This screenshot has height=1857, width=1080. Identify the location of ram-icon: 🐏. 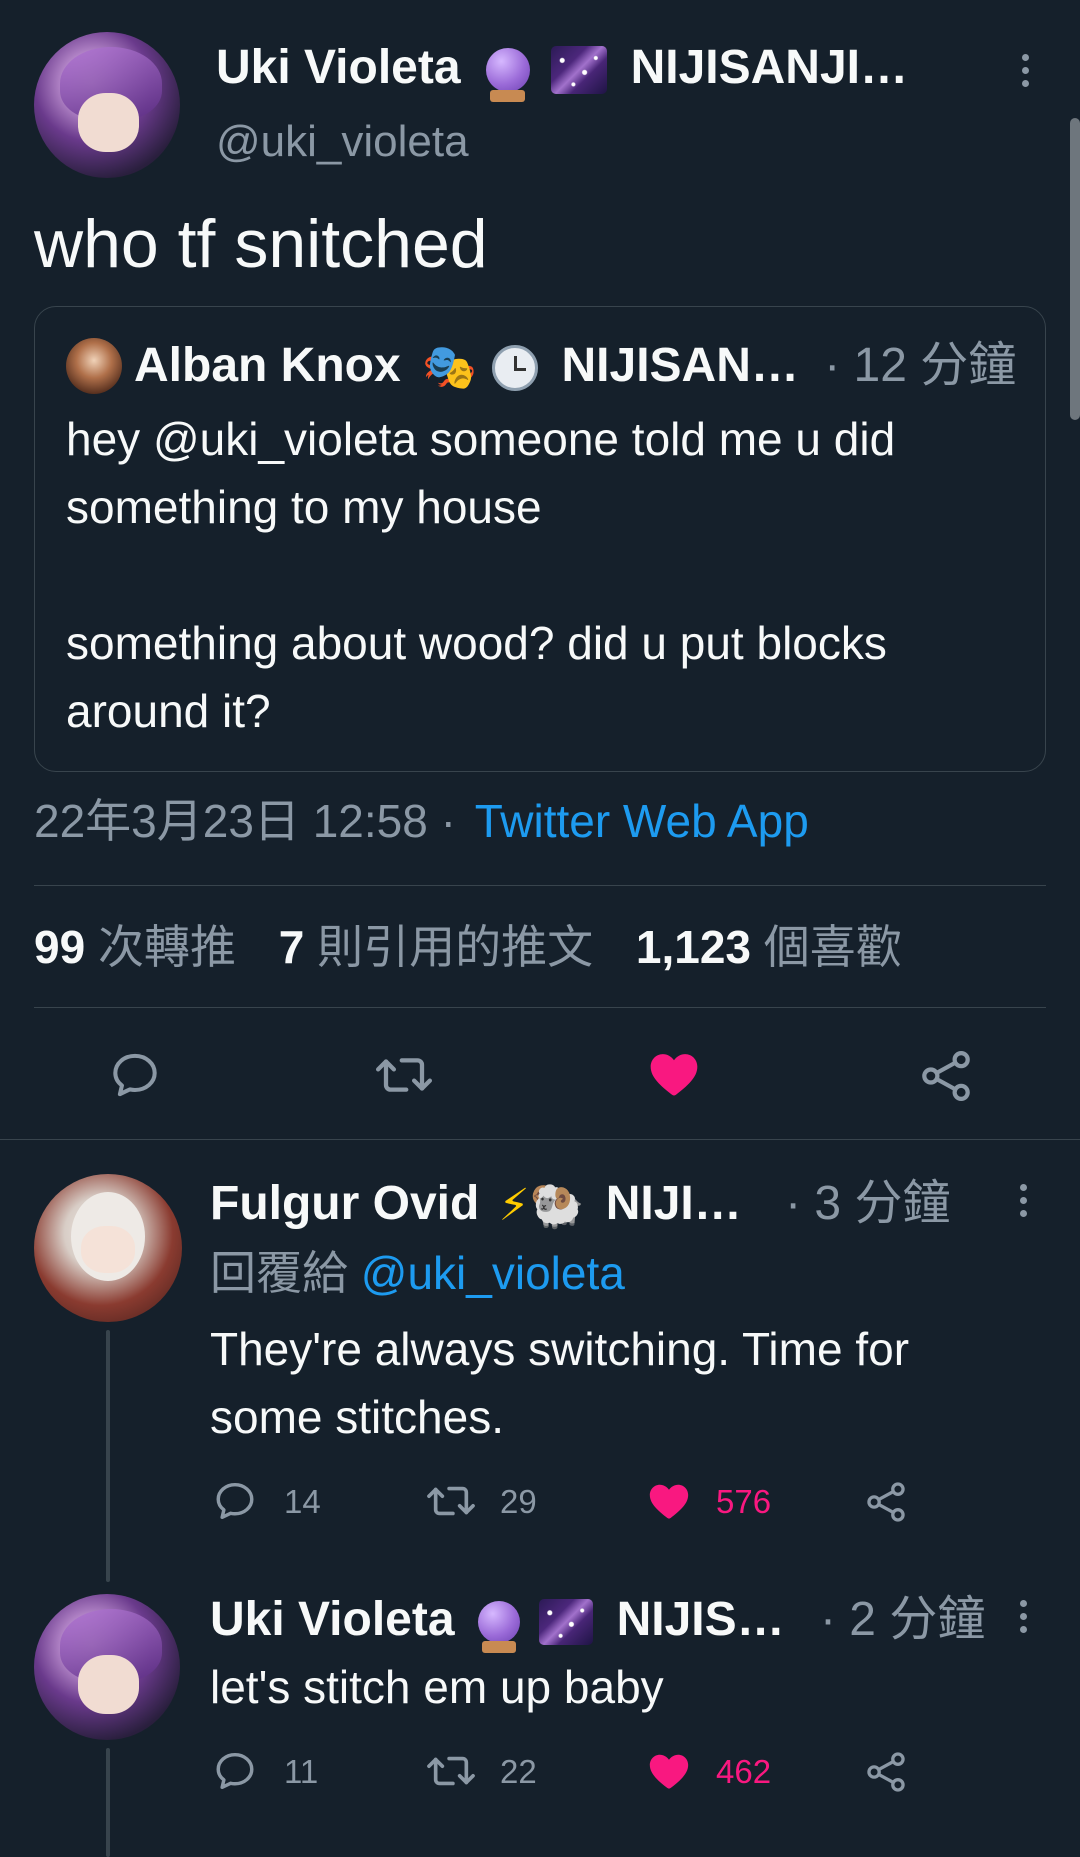
(557, 1206).